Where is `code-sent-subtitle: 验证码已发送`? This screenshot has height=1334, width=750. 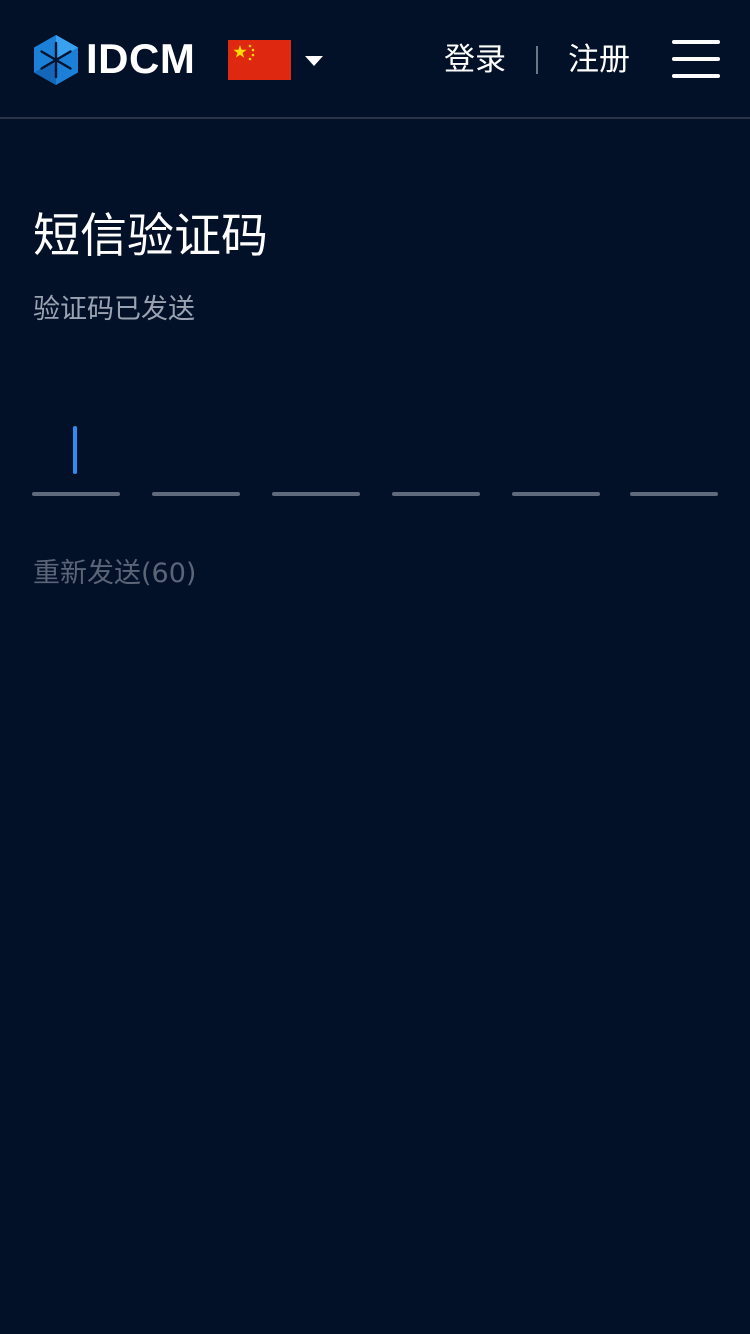 code-sent-subtitle: 验证码已发送 is located at coordinates (114, 309).